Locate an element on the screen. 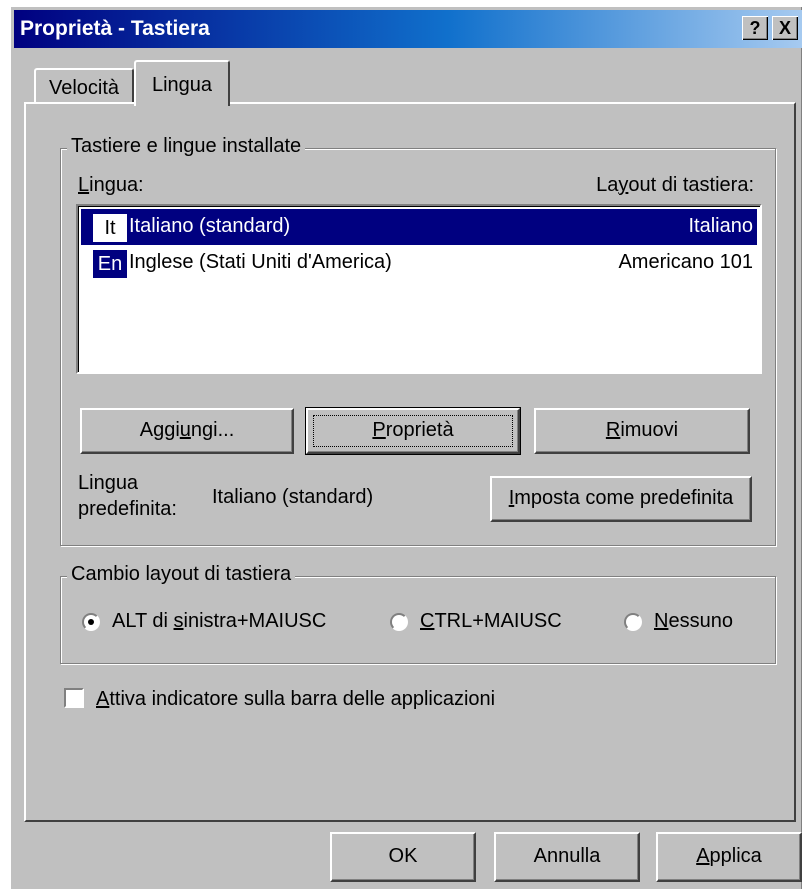 This screenshot has height=889, width=802. tab-velocita-label: Velocità is located at coordinates (84, 88).